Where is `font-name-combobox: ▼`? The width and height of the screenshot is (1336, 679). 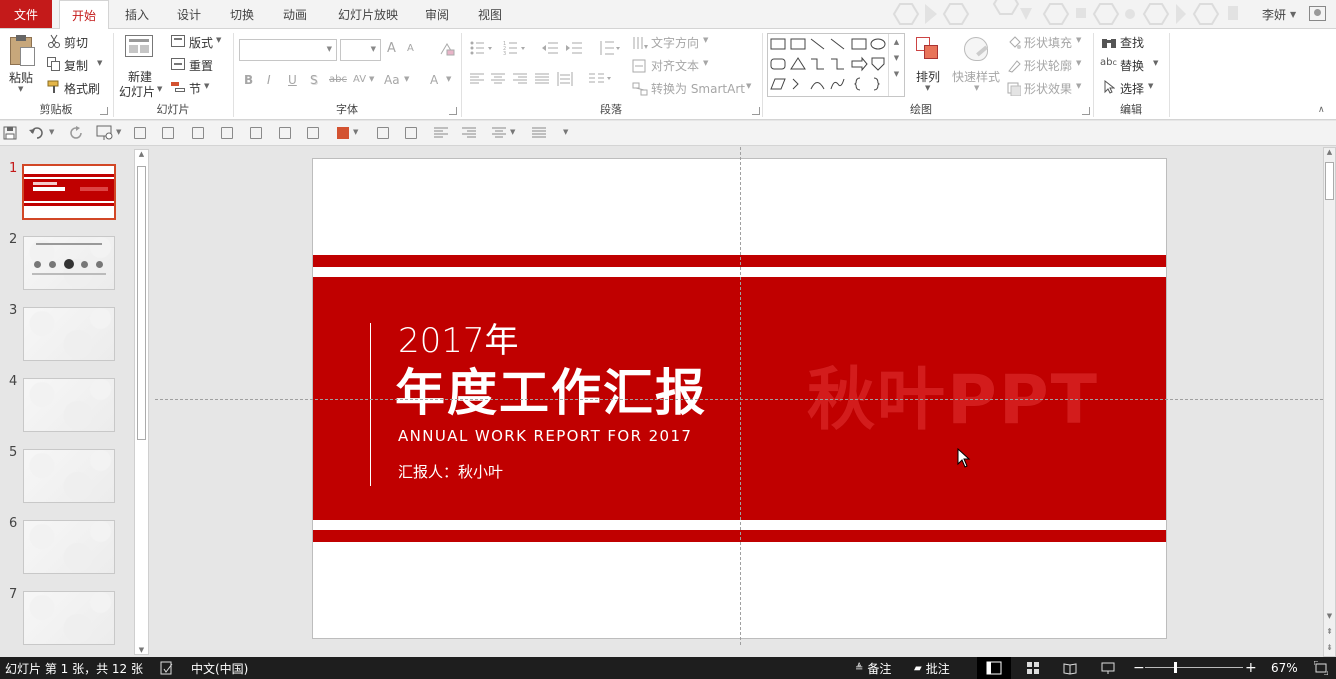
font-name-combobox: ▼ is located at coordinates (288, 50).